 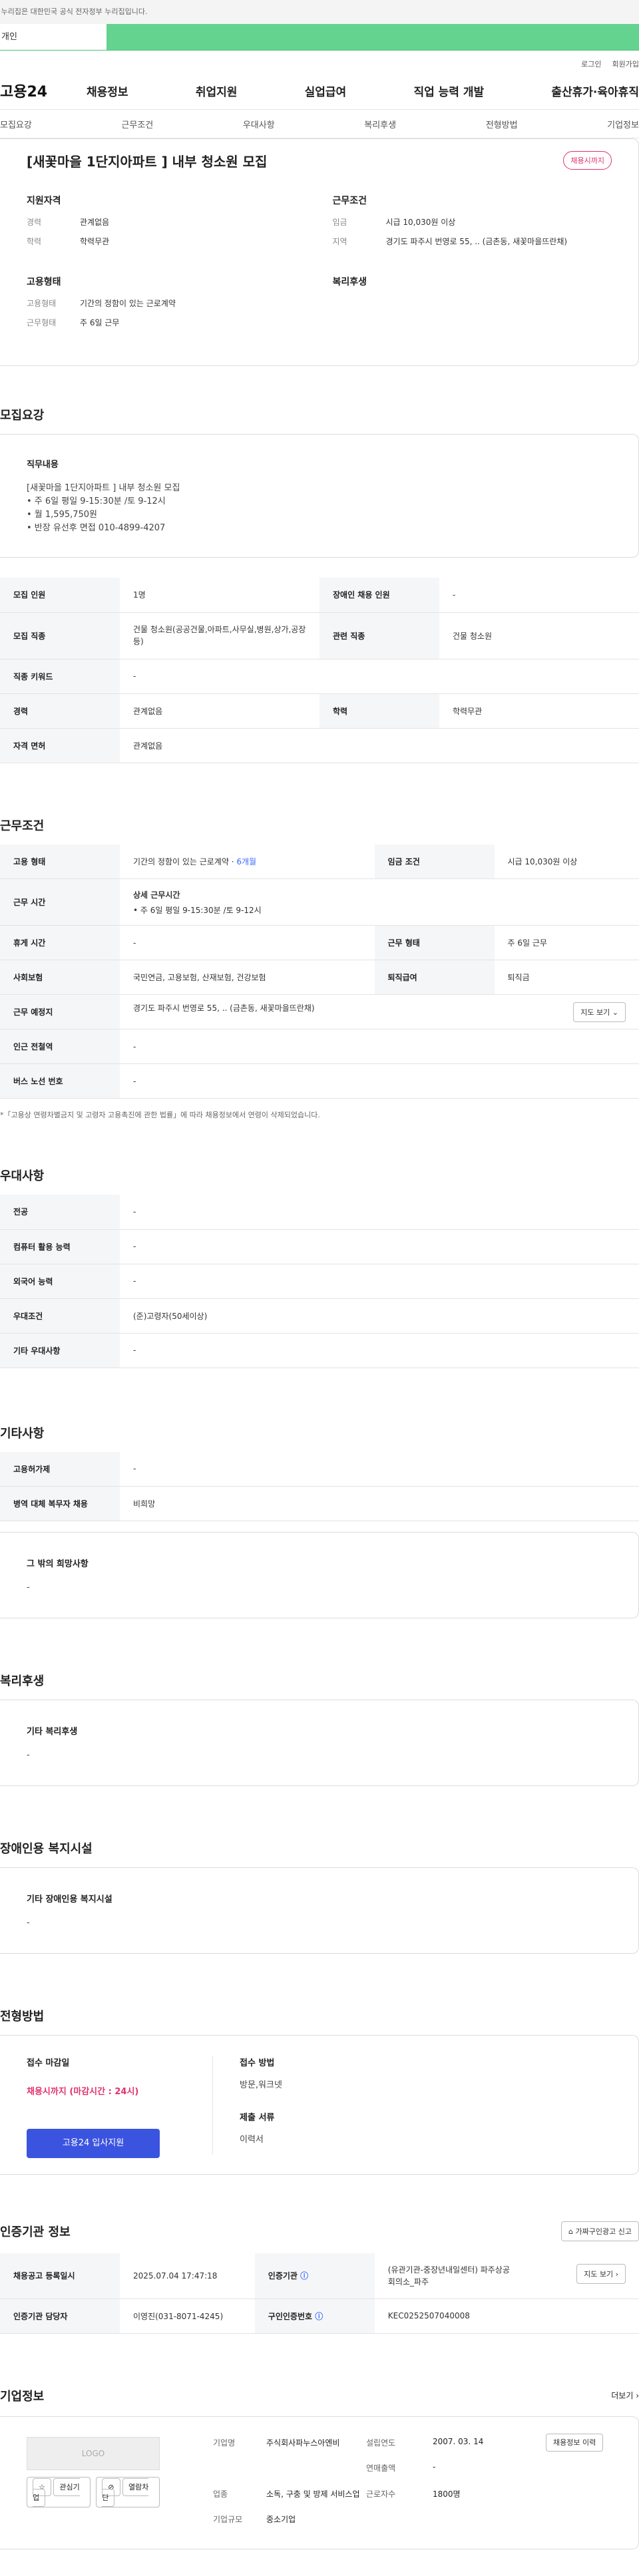 I want to click on recruit-heading: 모집요강, so click(x=22, y=416).